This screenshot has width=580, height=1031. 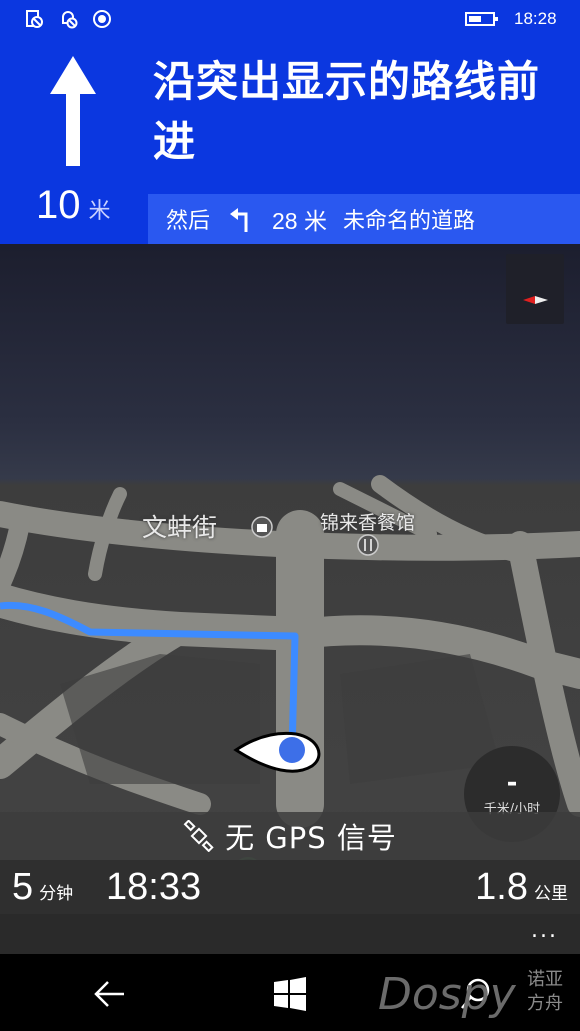 I want to click on speed-value: -, so click(x=512, y=783).